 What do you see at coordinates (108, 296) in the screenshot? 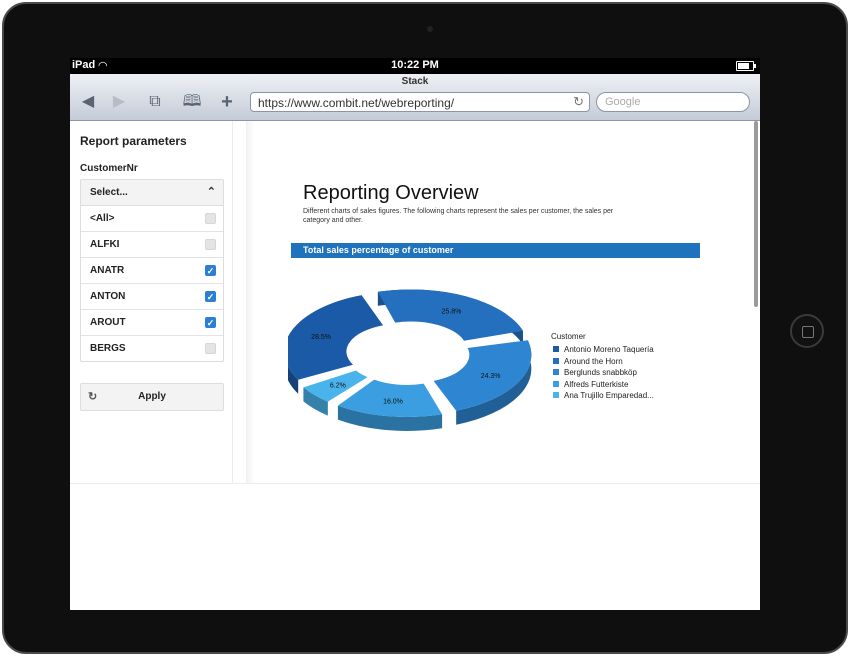
I see `customer-option-label: ANTON` at bounding box center [108, 296].